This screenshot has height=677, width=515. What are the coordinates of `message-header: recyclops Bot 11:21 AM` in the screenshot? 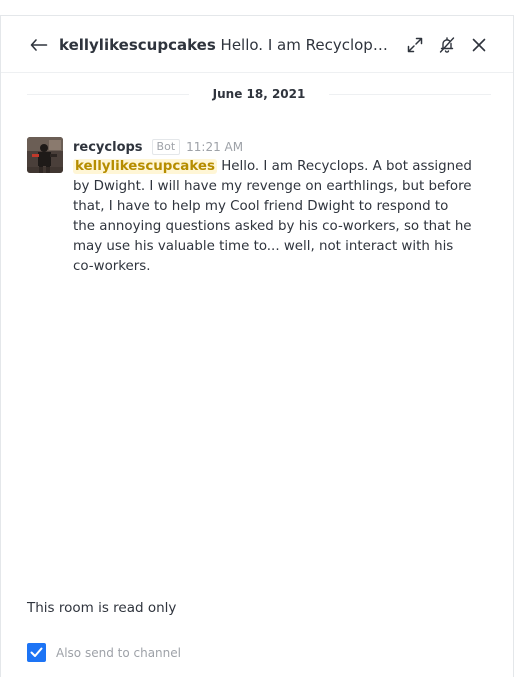 It's located at (273, 147).